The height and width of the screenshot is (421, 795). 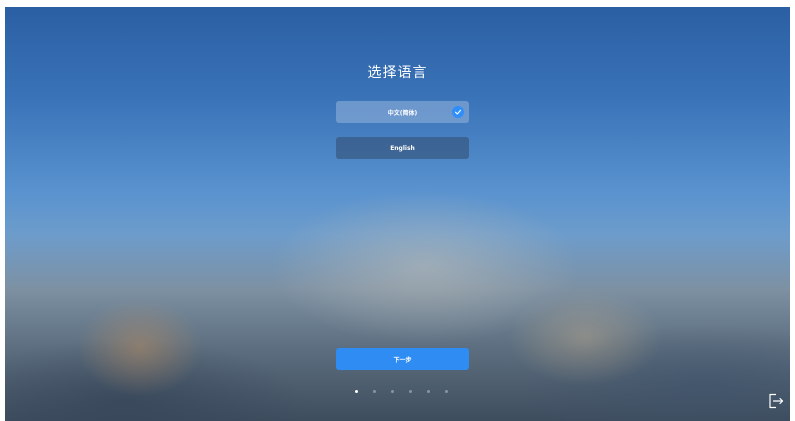 What do you see at coordinates (776, 401) in the screenshot?
I see `exit-icon` at bounding box center [776, 401].